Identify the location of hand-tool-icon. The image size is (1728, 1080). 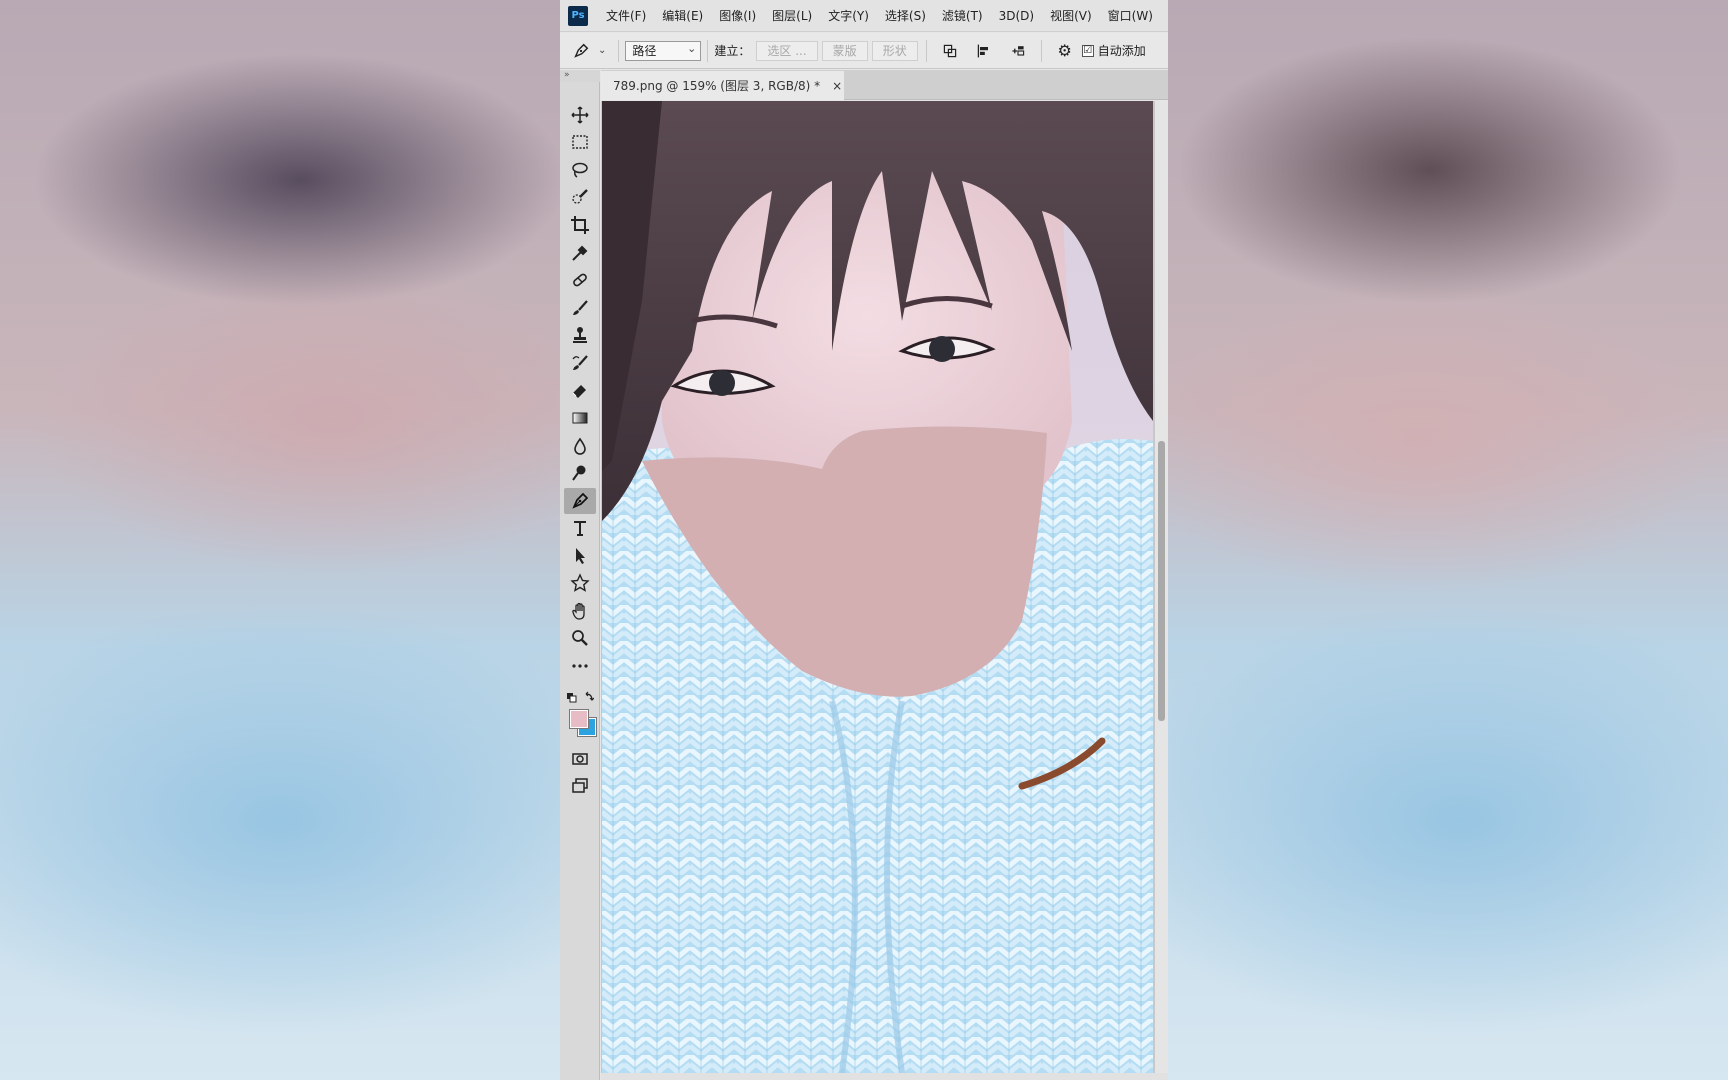
(580, 611).